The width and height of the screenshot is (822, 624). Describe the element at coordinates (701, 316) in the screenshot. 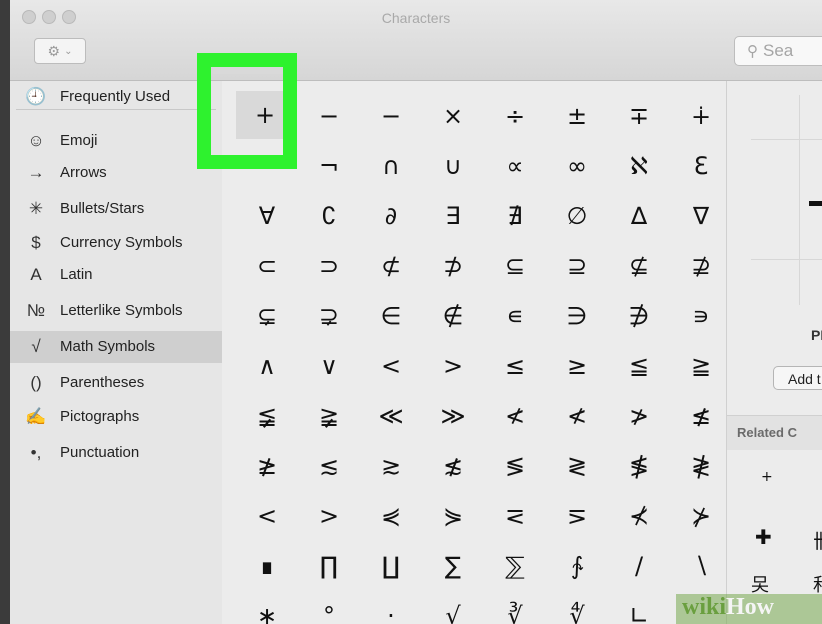

I see `character-cell: ∍` at that location.